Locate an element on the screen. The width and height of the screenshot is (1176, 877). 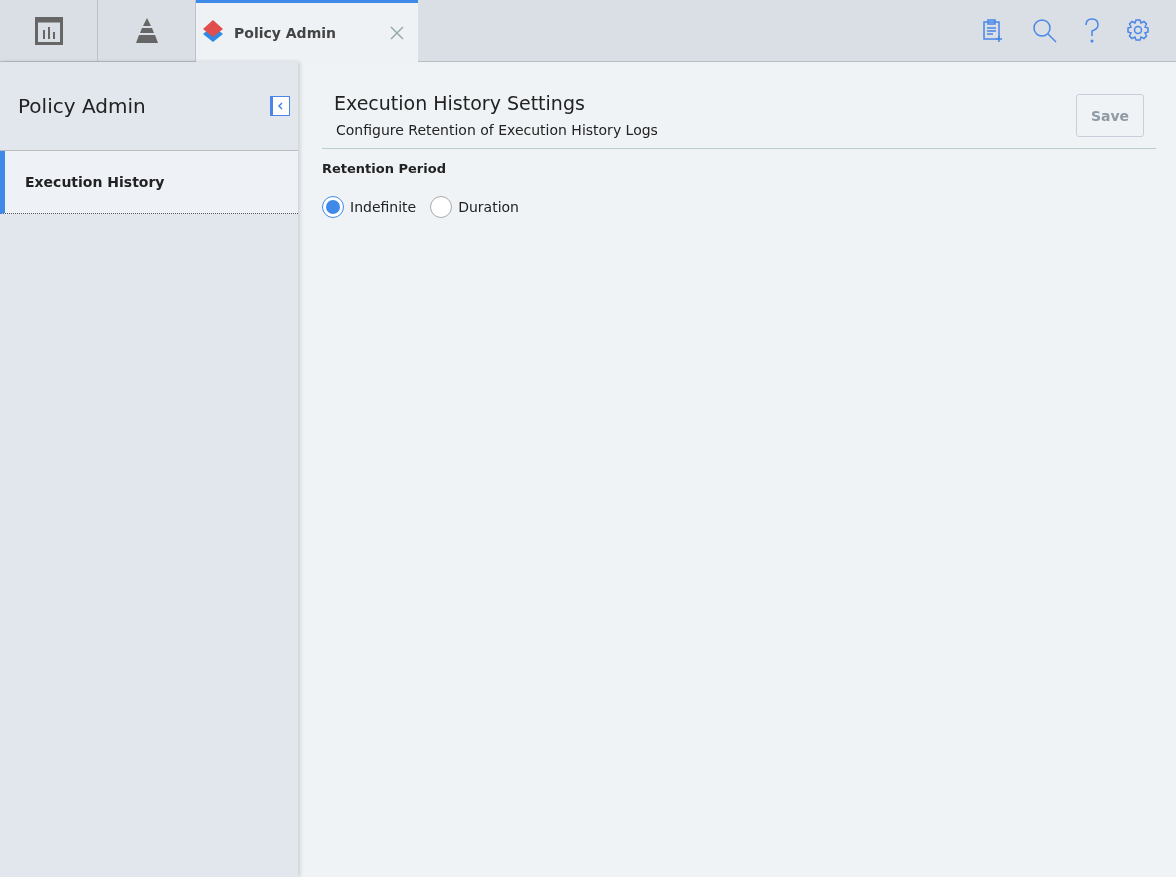
collapse-icon is located at coordinates (280, 106).